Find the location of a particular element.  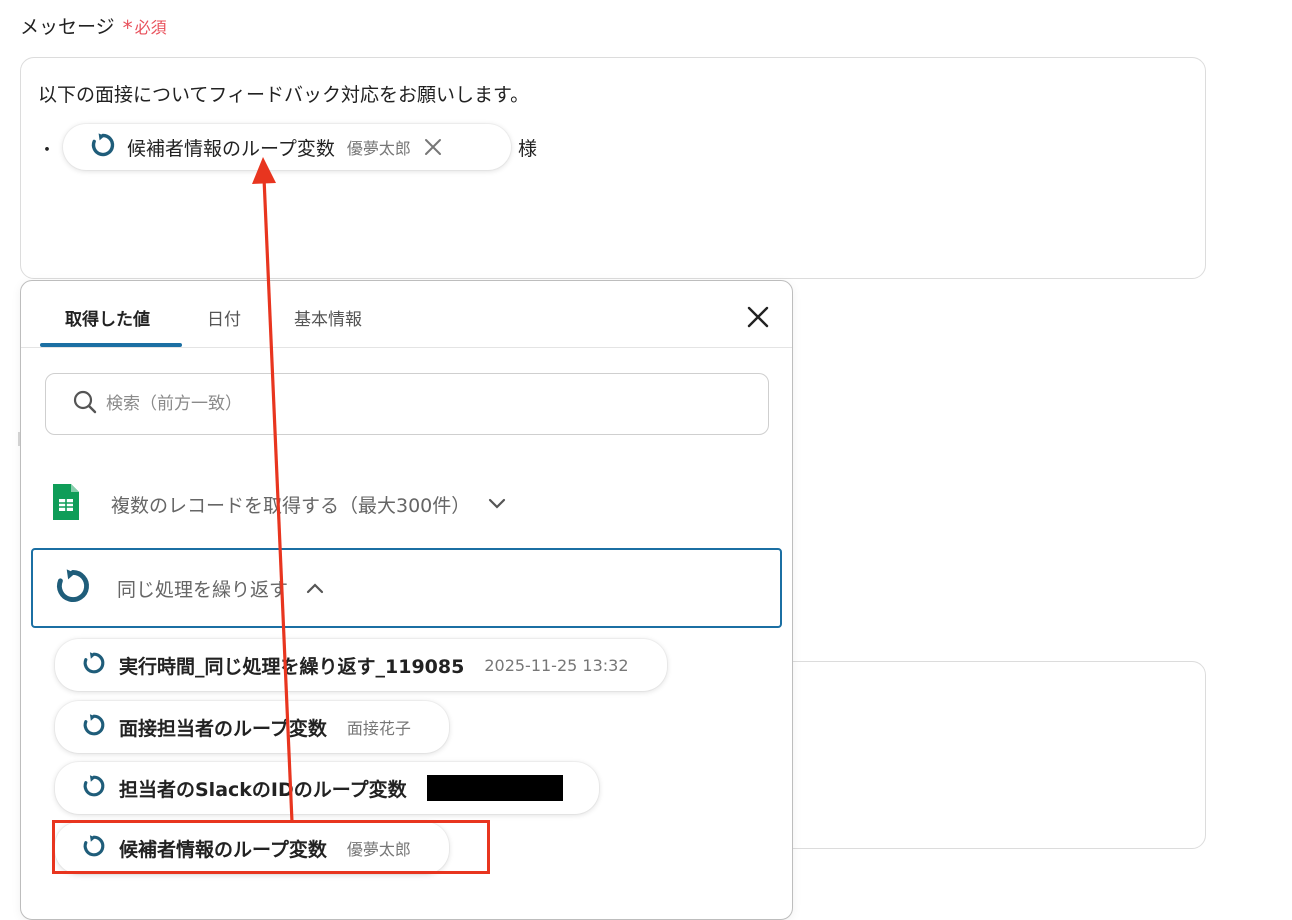

picker-tabs: 取得した値 日付 基本情報 is located at coordinates (406, 314).